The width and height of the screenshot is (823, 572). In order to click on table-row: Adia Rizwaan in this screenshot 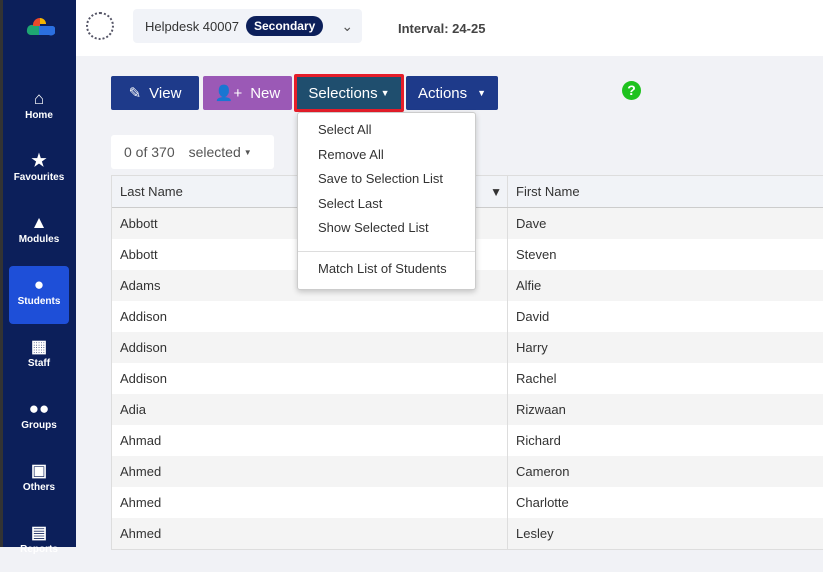, I will do `click(467, 409)`.